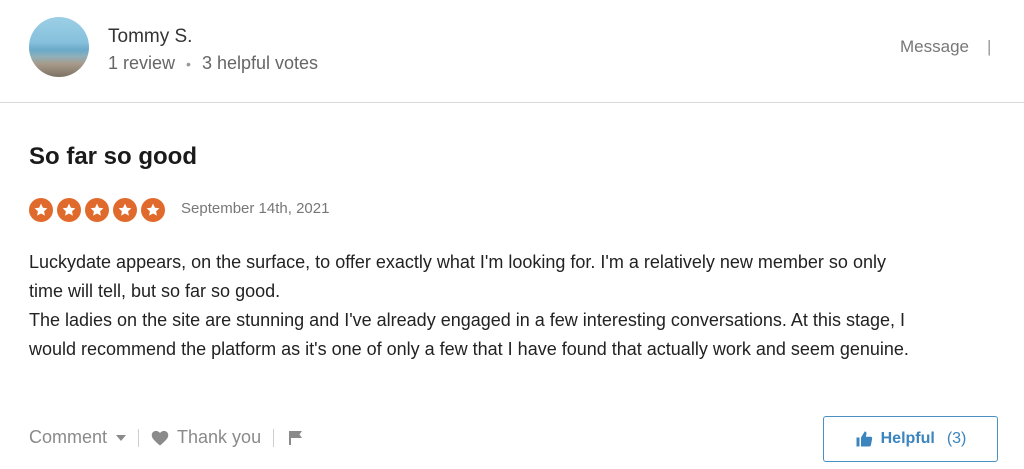 The image size is (1024, 469). I want to click on helpful-label: Helpful, so click(907, 438).